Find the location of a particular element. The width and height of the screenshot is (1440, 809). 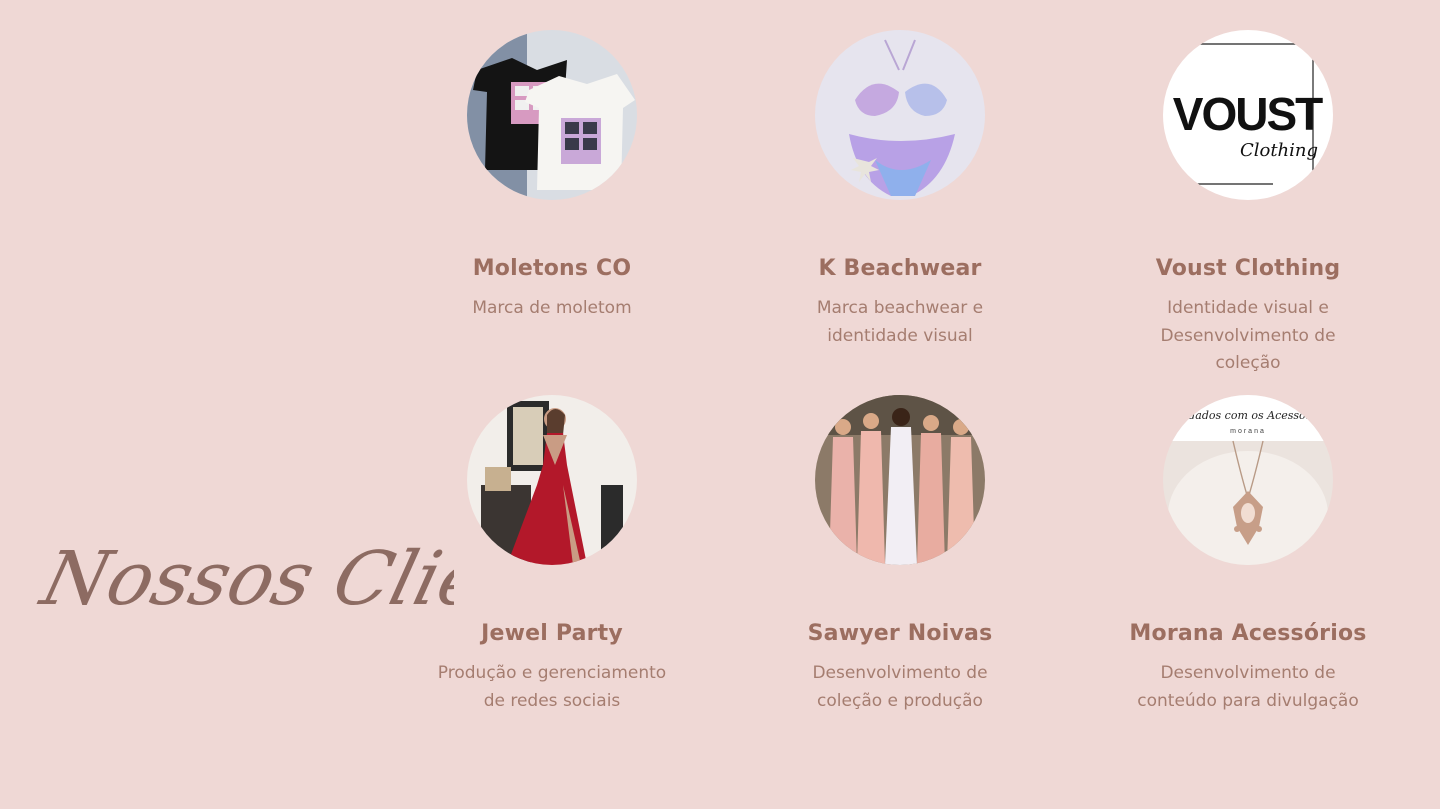

voust-logo-icon: VOUST Clothing is located at coordinates (1248, 115).